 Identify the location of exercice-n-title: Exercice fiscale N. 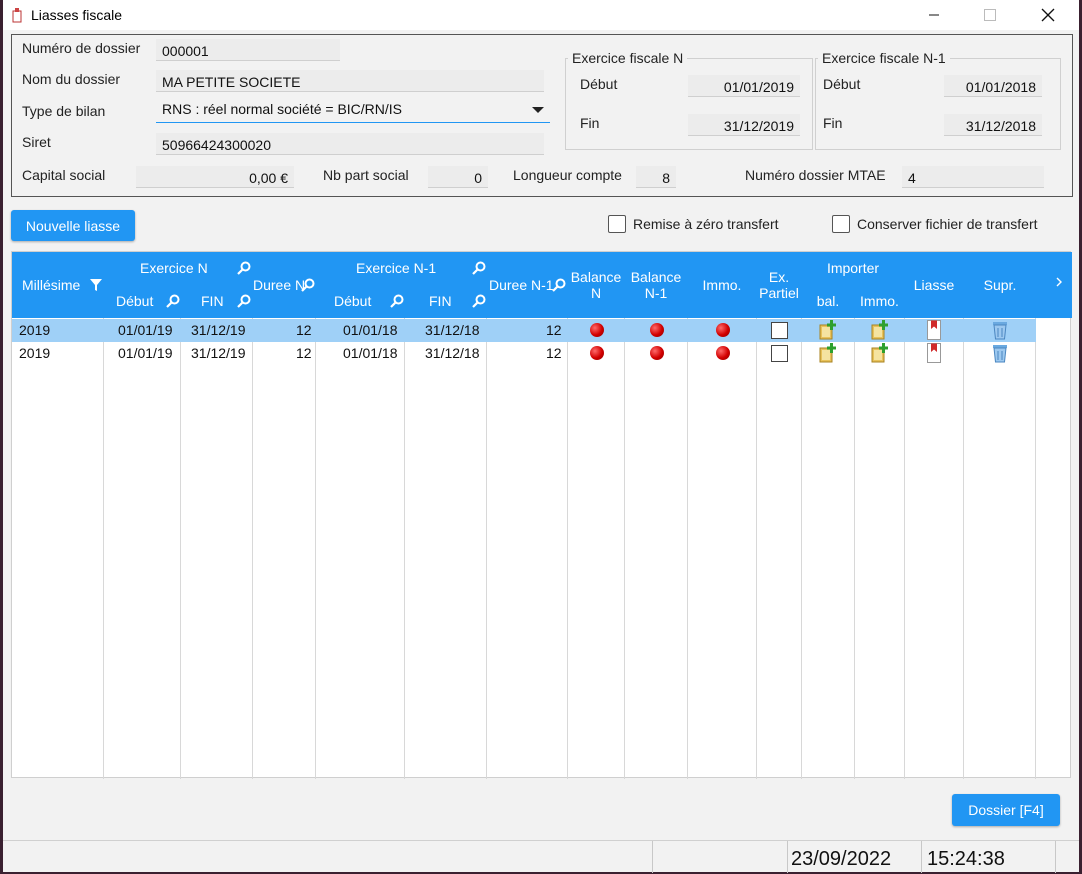
(628, 58).